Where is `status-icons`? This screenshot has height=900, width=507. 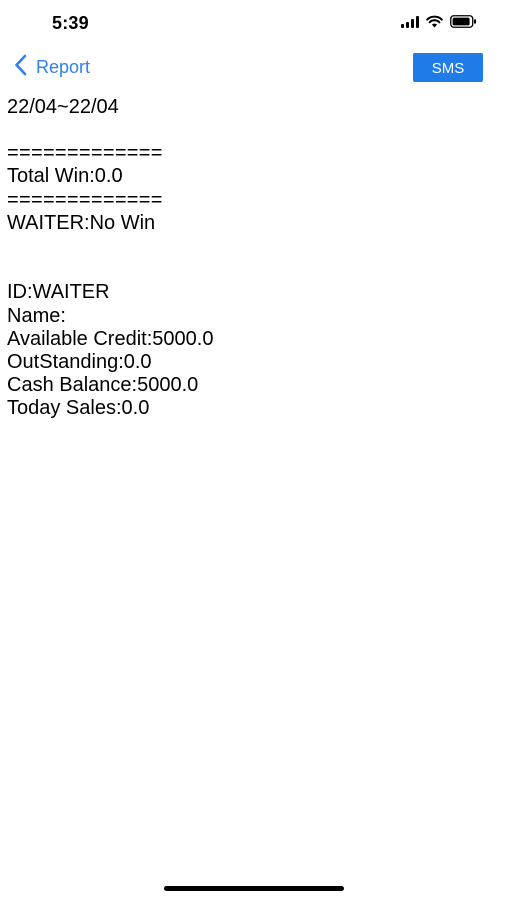
status-icons is located at coordinates (439, 21).